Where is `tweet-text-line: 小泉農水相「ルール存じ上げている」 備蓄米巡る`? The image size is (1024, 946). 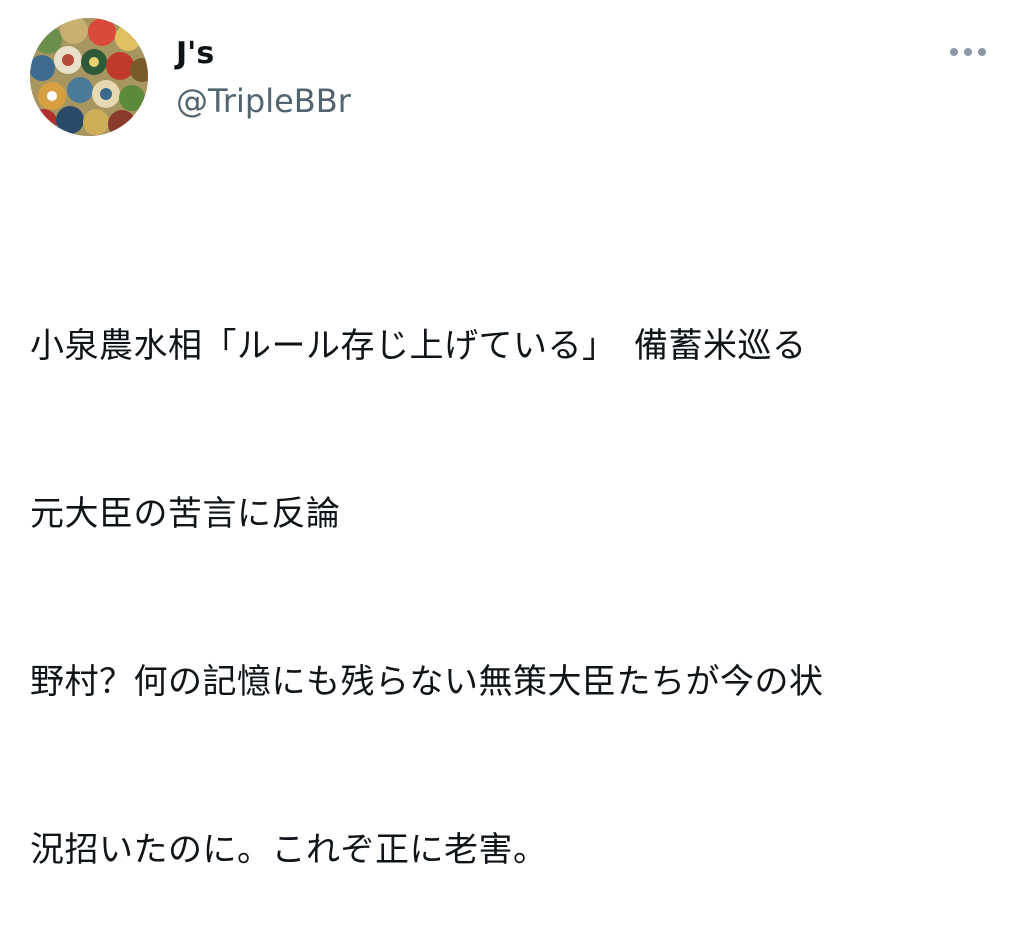 tweet-text-line: 小泉農水相「ルール存じ上げている」 備蓄米巡る is located at coordinates (418, 346).